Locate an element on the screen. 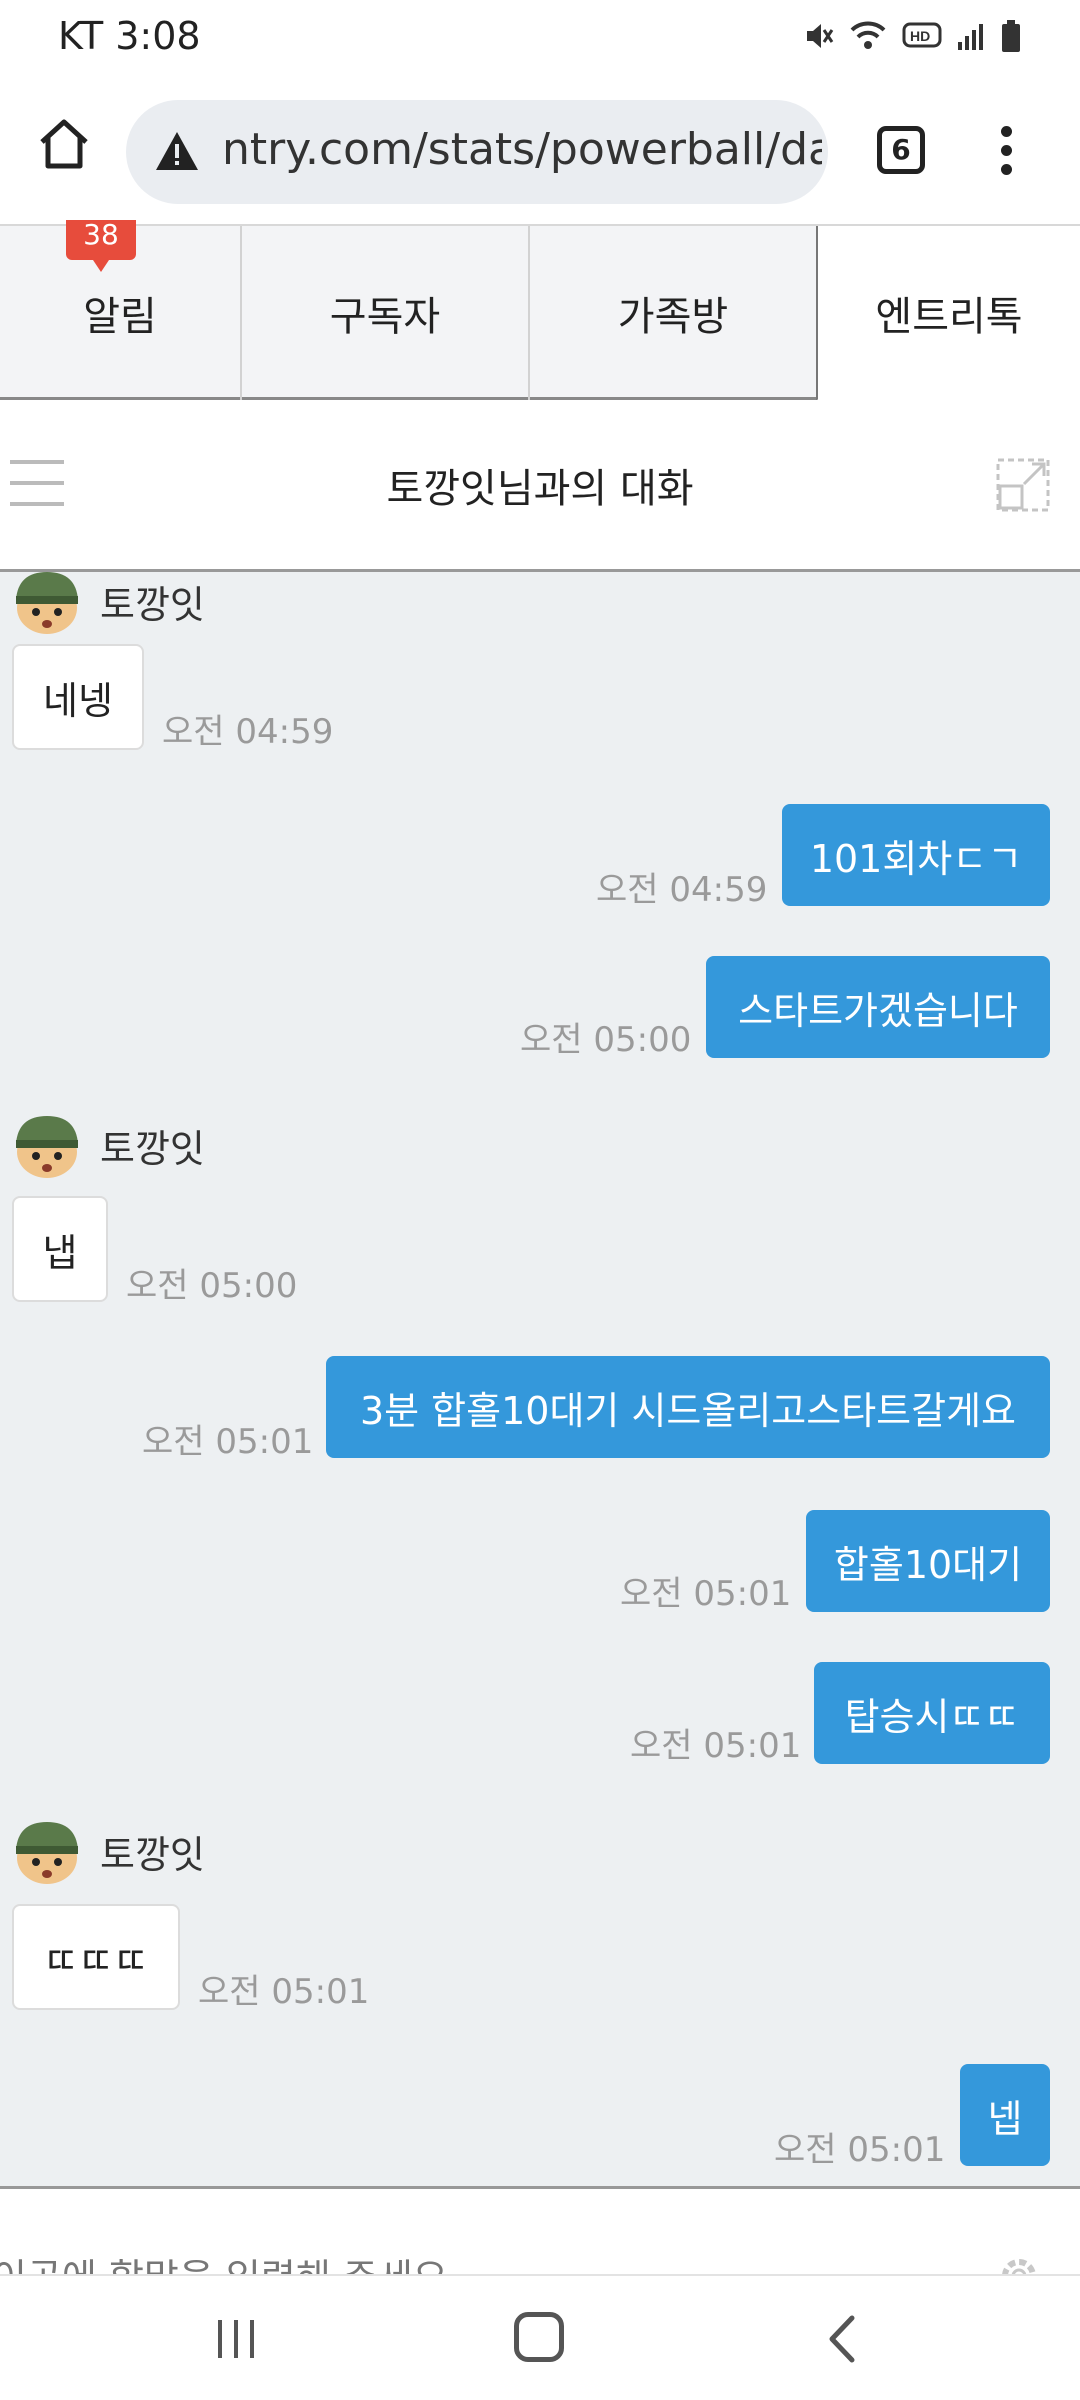 The image size is (1080, 2400). tab-subscribers: 구독자 is located at coordinates (386, 313).